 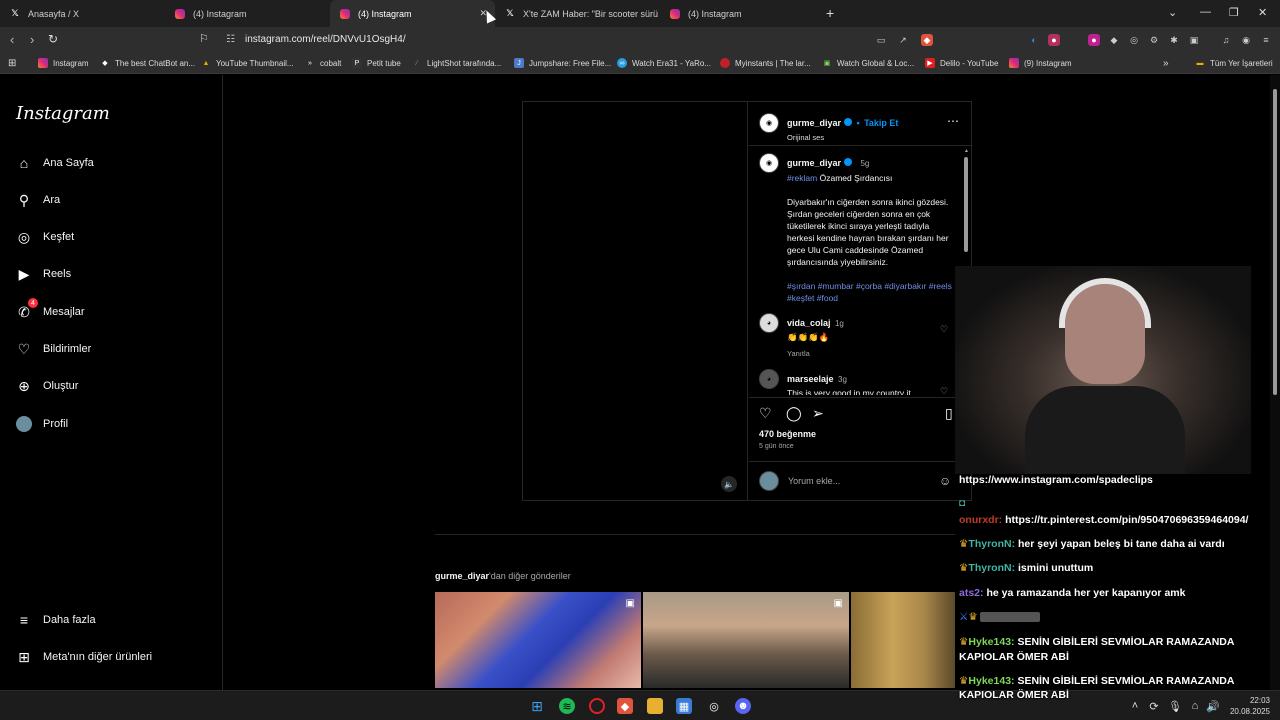 What do you see at coordinates (1246, 40) in the screenshot?
I see `vpn-icon: ◉` at bounding box center [1246, 40].